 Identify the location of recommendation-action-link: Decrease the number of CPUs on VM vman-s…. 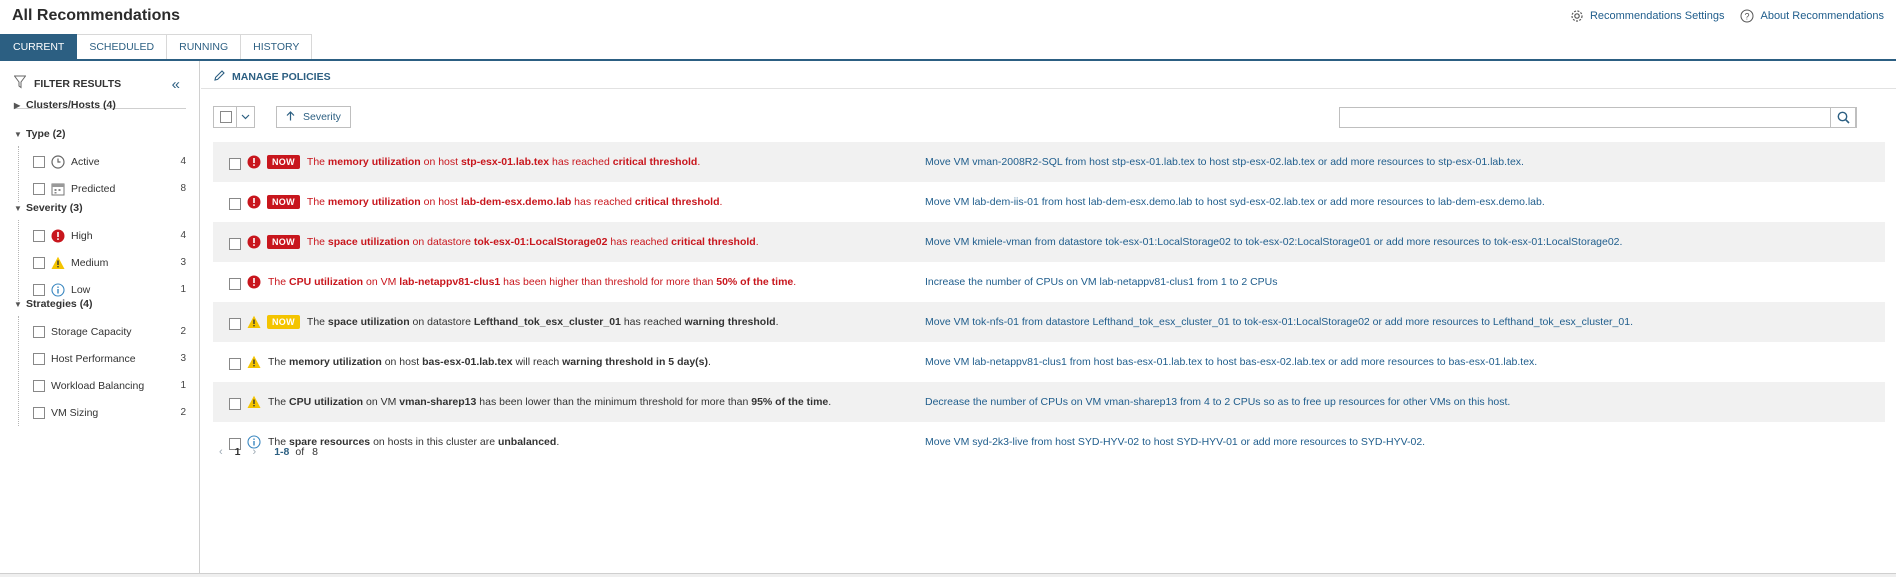
(1217, 402).